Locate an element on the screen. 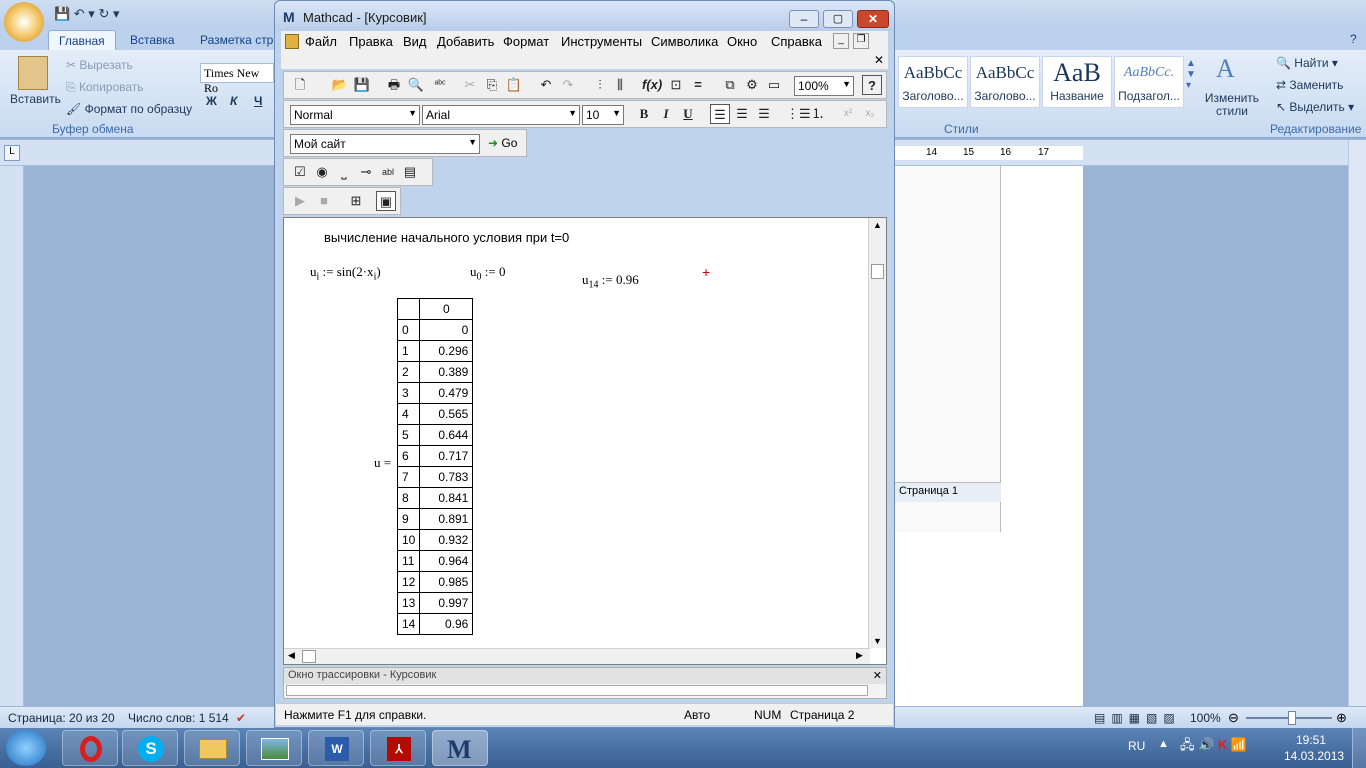  font-size-select: 10 ▼ is located at coordinates (603, 115).